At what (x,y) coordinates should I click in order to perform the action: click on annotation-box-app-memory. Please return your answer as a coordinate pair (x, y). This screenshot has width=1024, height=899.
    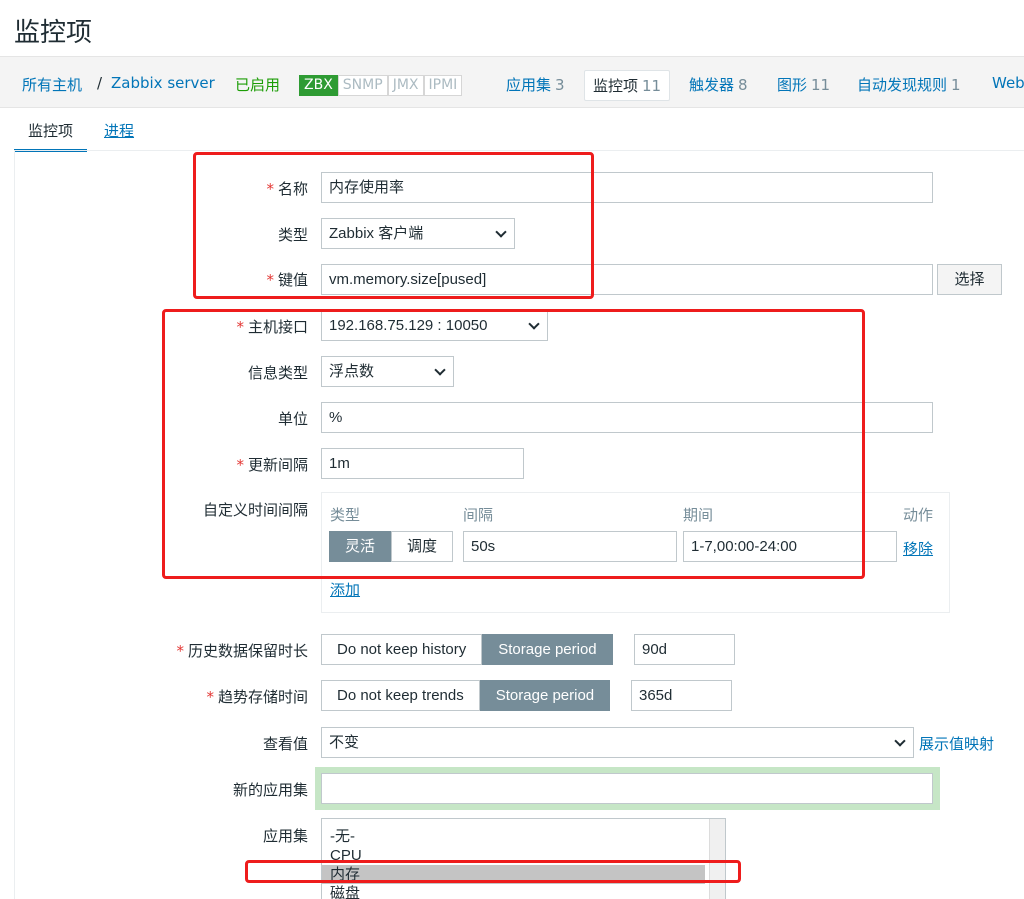
    Looking at the image, I should click on (493, 871).